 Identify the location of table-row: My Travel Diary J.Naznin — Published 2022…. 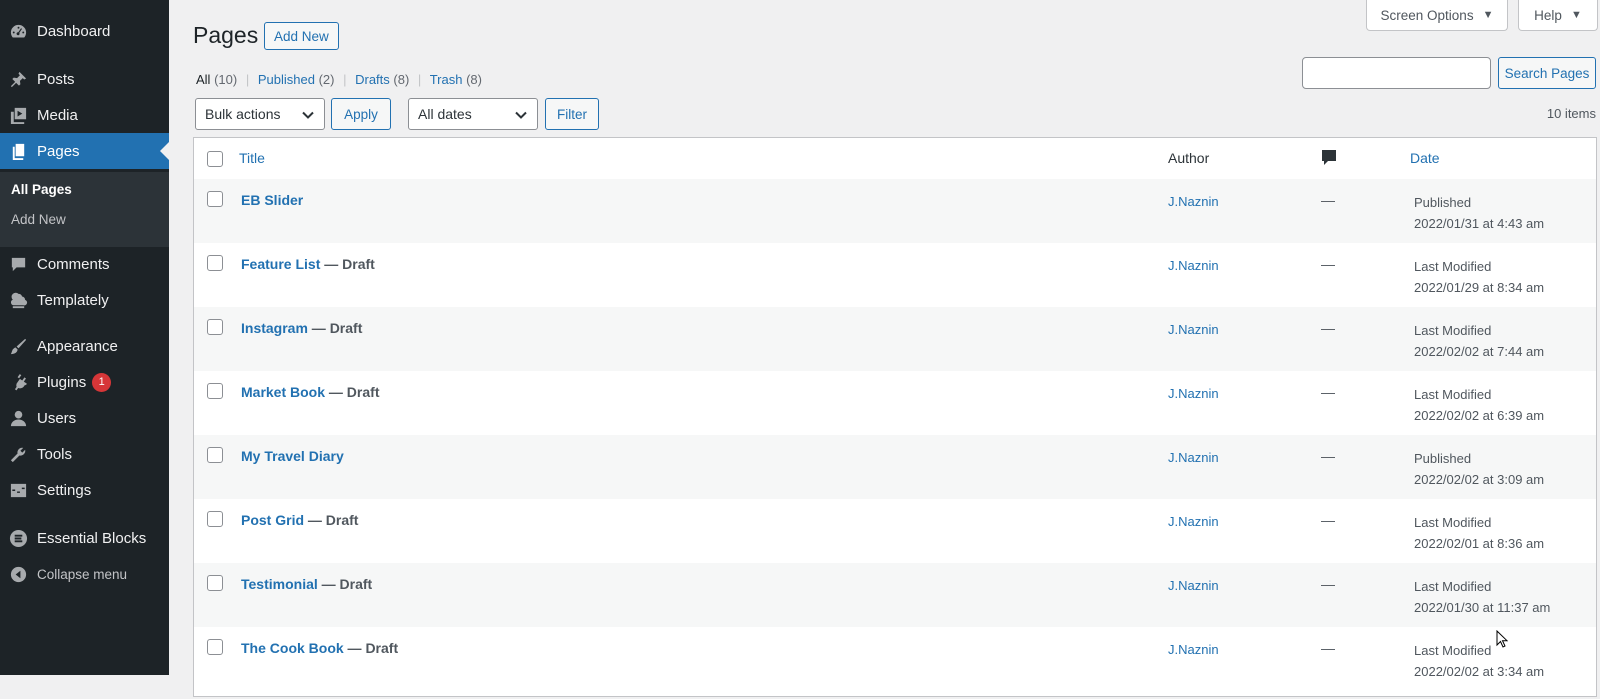
(895, 467).